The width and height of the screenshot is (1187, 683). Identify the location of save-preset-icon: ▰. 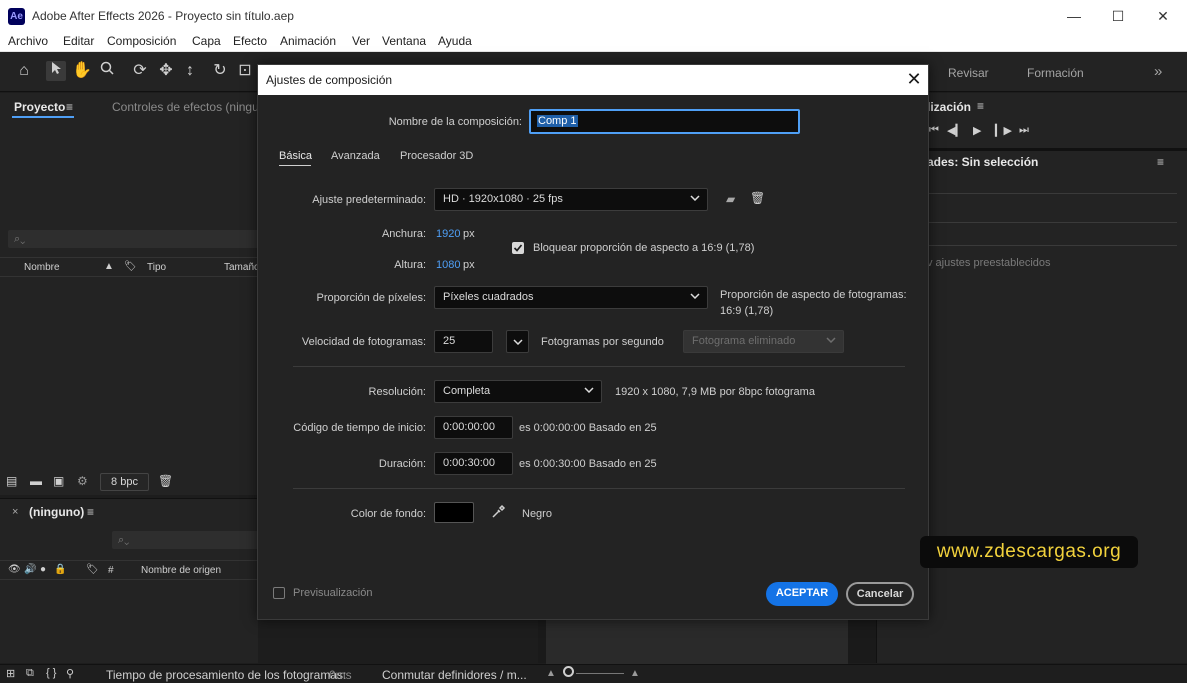
(730, 199).